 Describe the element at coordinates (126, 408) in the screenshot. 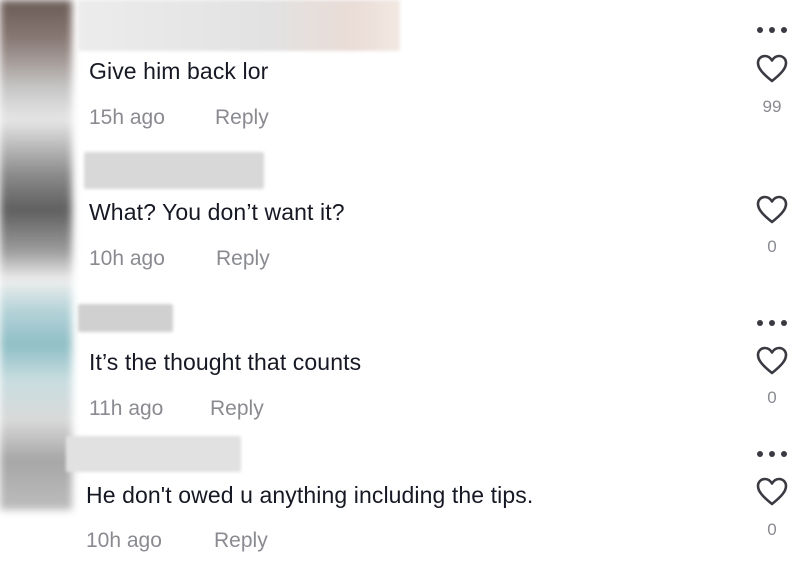

I see `comment-timestamp: 11h ago` at that location.